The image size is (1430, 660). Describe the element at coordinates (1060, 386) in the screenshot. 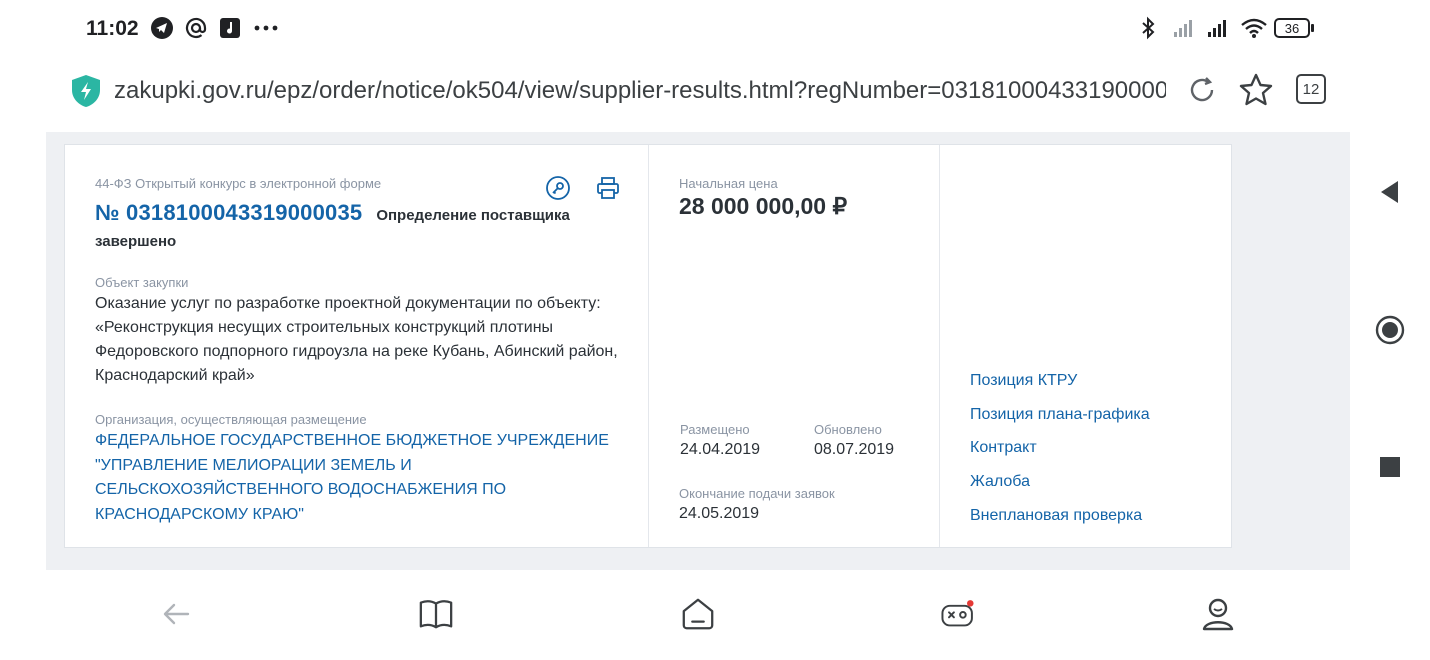

I see `link-ktru-position: Позиция КТРУ` at that location.